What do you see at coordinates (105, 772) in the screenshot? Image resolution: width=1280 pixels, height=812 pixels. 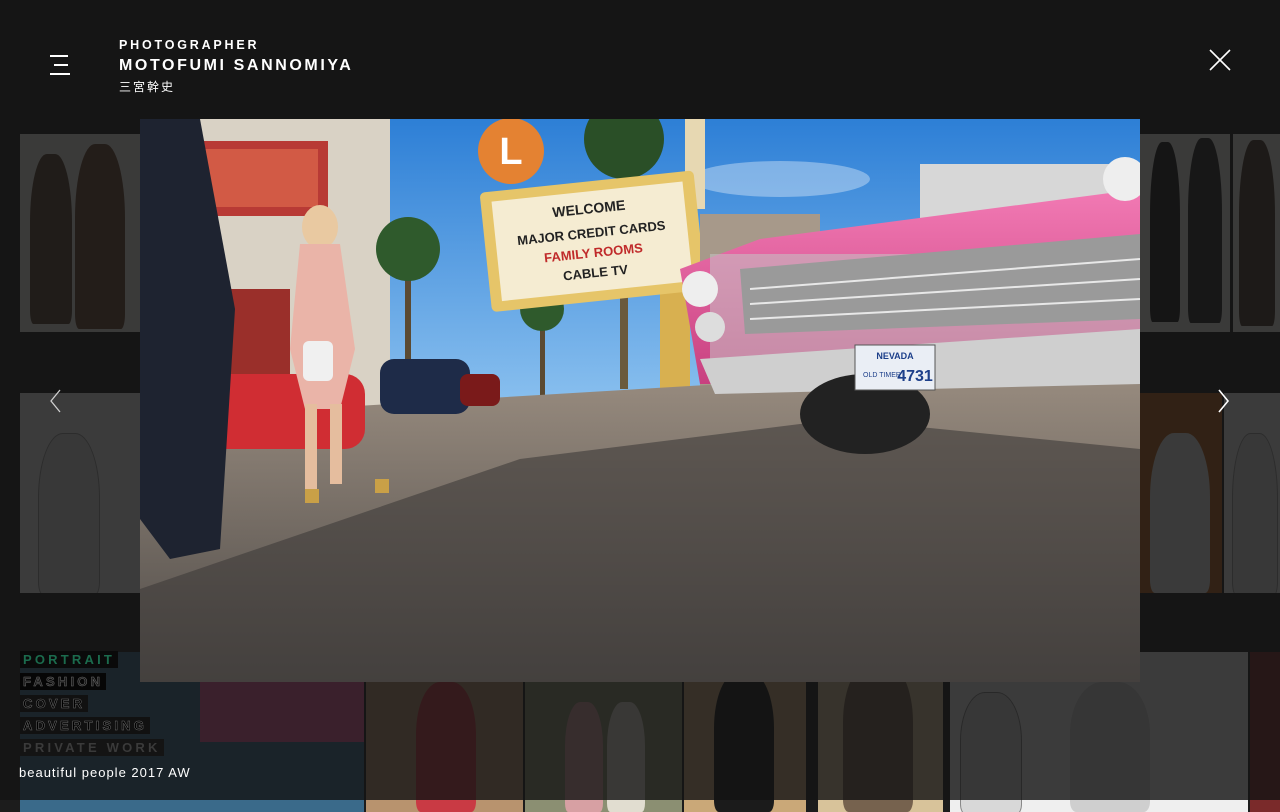 I see `photo-caption: beautiful people 2017 AW` at bounding box center [105, 772].